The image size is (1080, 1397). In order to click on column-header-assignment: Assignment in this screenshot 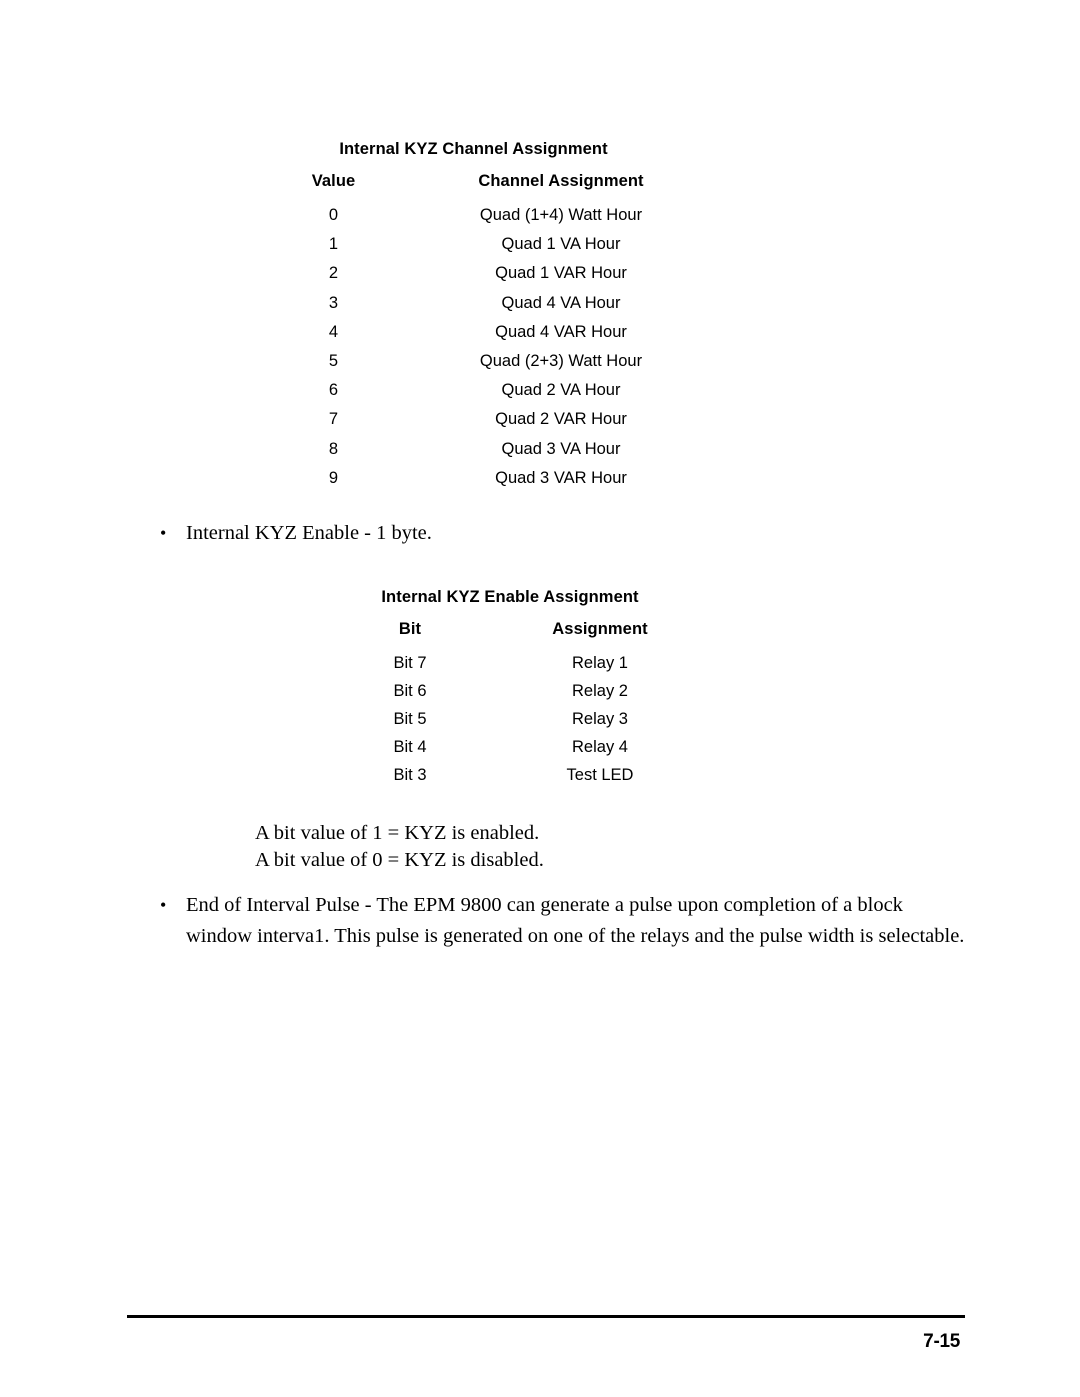, I will do `click(600, 629)`.